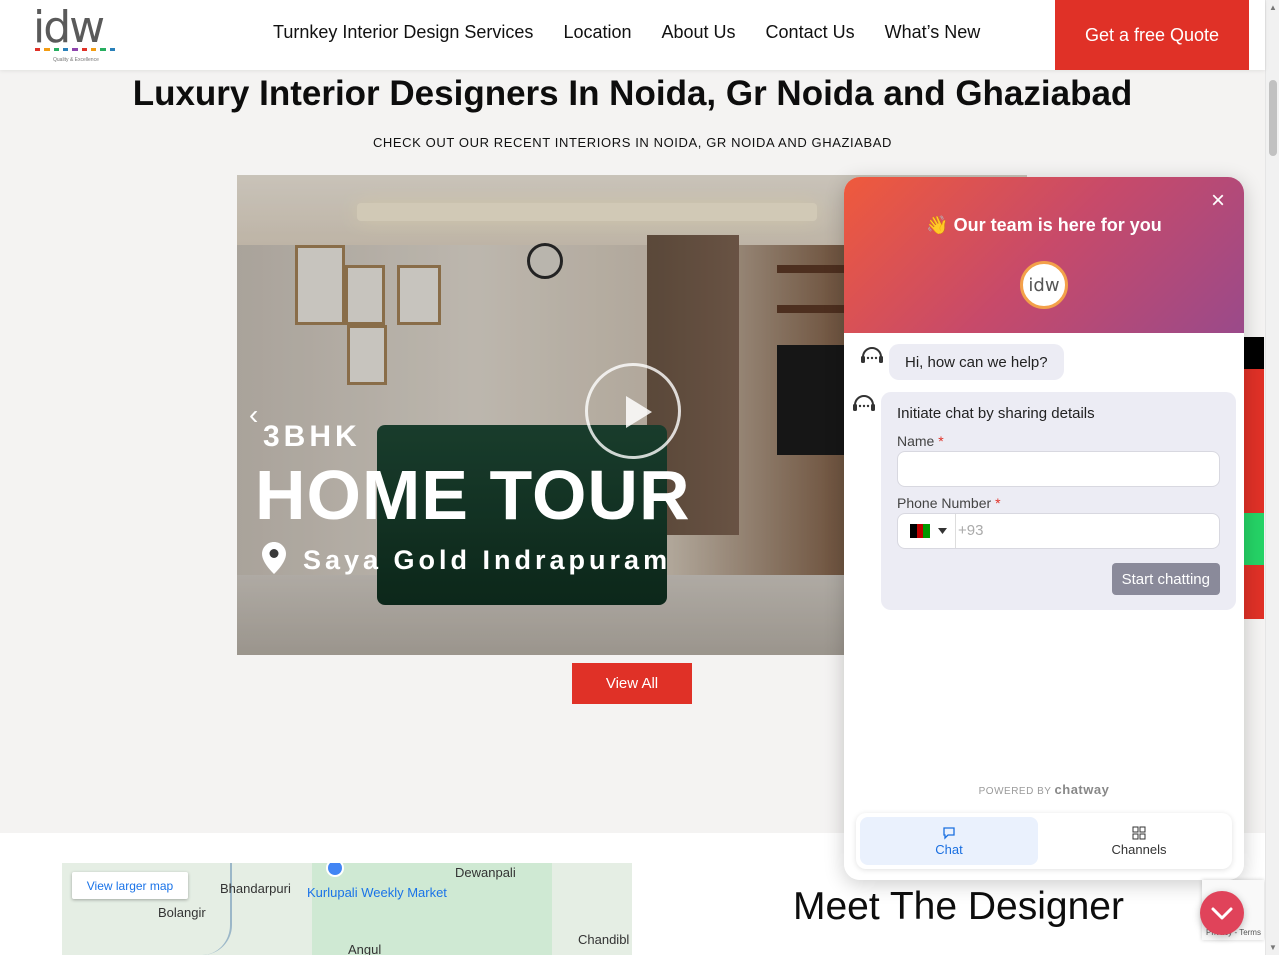 This screenshot has height=955, width=1279. I want to click on map-label: Dewanpali, so click(485, 872).